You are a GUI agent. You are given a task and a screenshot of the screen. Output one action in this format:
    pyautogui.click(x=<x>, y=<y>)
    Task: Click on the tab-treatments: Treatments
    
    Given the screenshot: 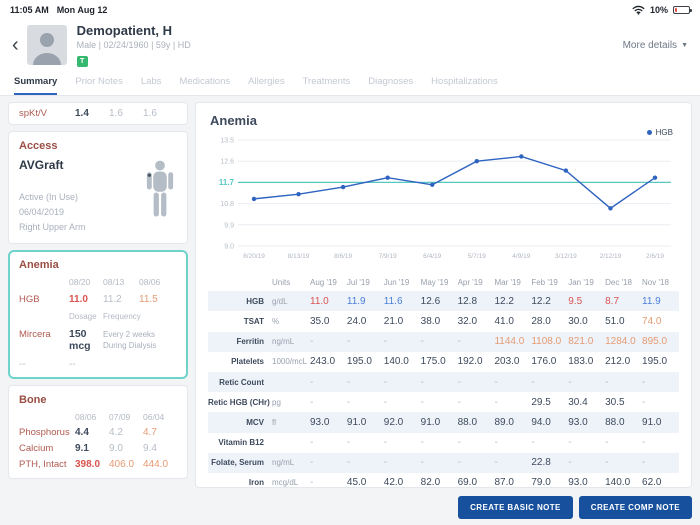 What is the action you would take?
    pyautogui.click(x=327, y=82)
    